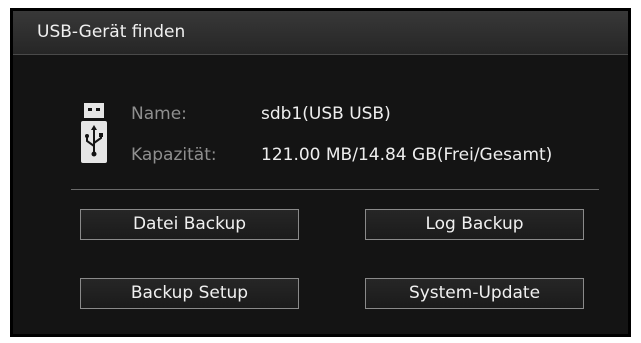 This screenshot has height=343, width=641. Describe the element at coordinates (174, 155) in the screenshot. I see `capacity-label: Kapazität:` at that location.